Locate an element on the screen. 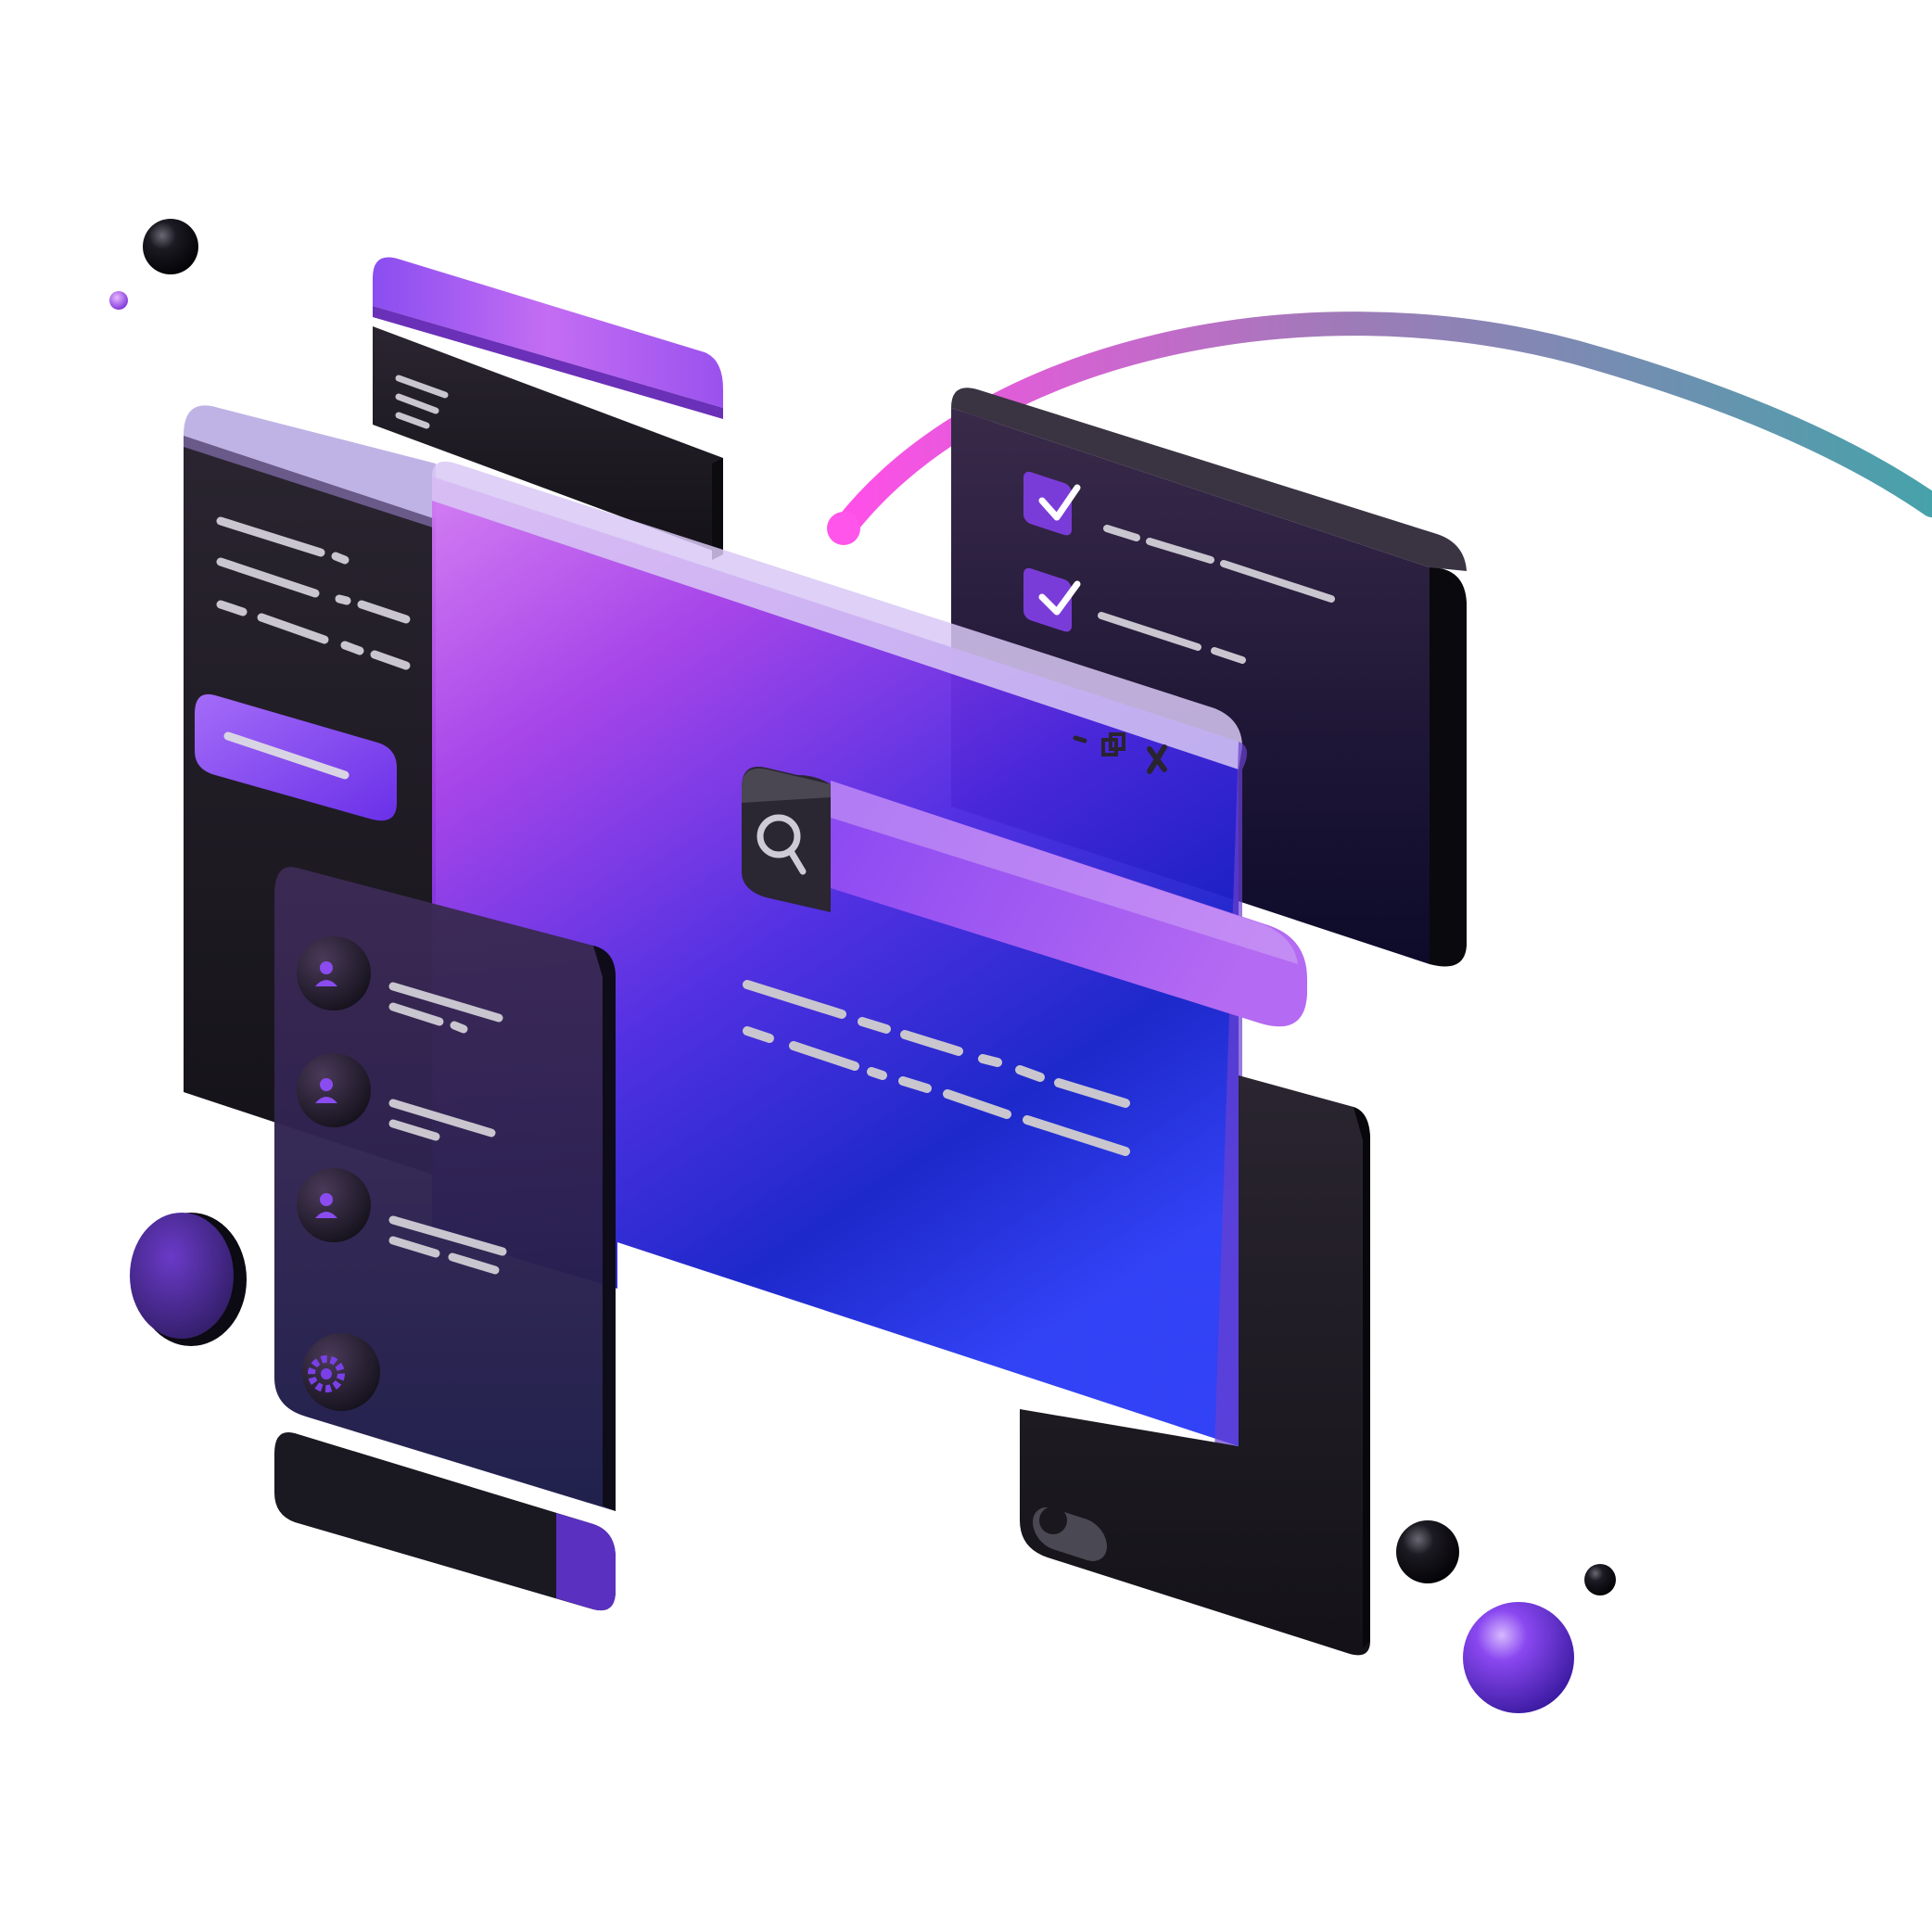 The height and width of the screenshot is (1932, 1932). black-sphere-top-left is located at coordinates (170, 246).